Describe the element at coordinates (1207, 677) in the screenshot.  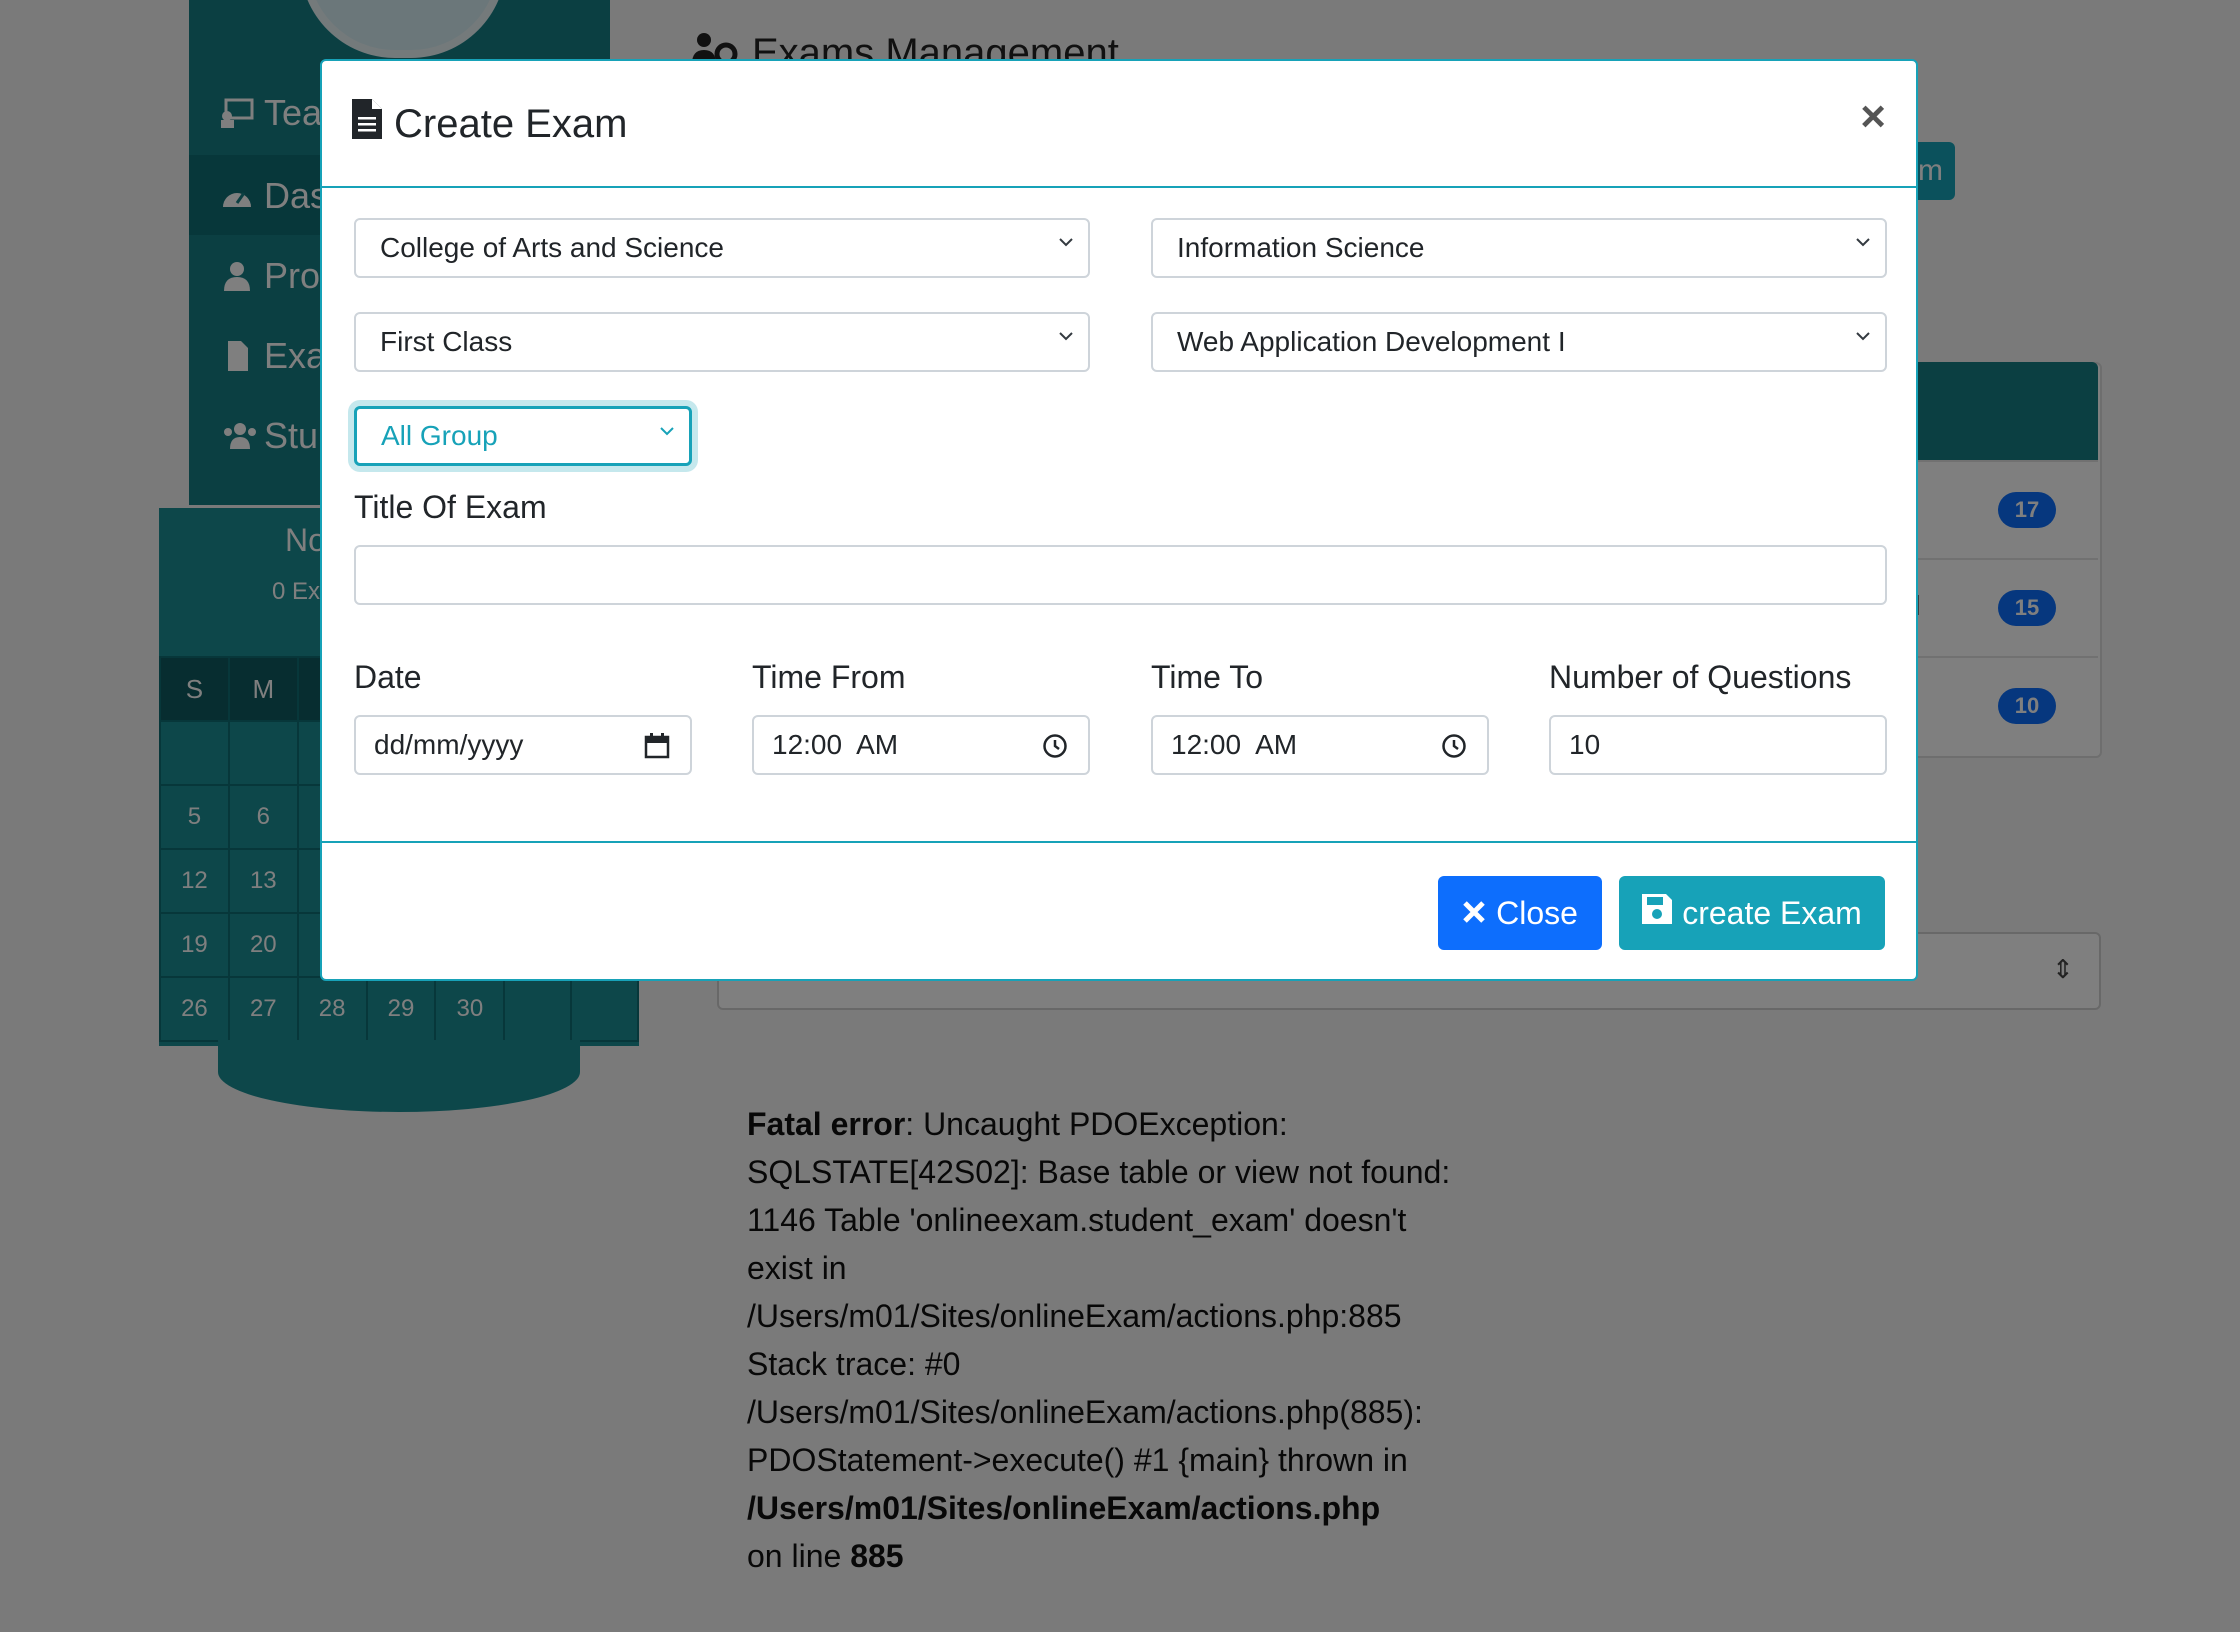
I see `time-to-label: Time To` at that location.